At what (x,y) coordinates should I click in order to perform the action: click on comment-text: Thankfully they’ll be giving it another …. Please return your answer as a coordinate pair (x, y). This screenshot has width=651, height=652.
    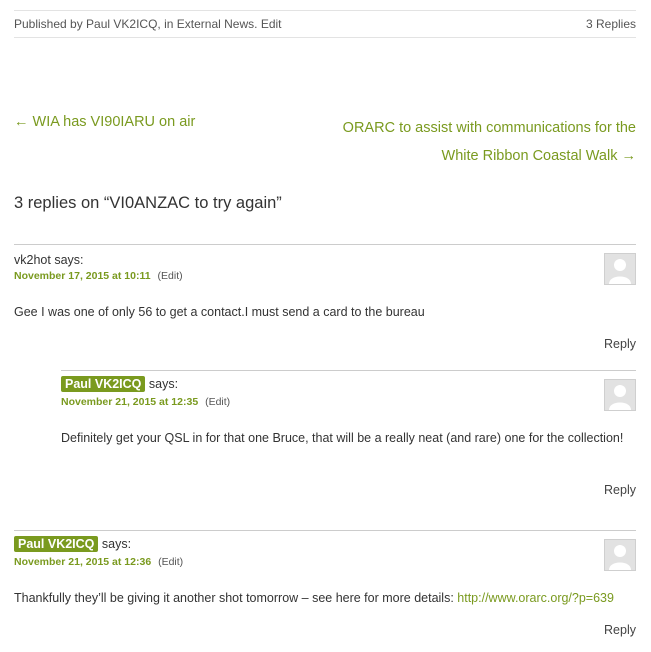
    Looking at the image, I should click on (325, 598).